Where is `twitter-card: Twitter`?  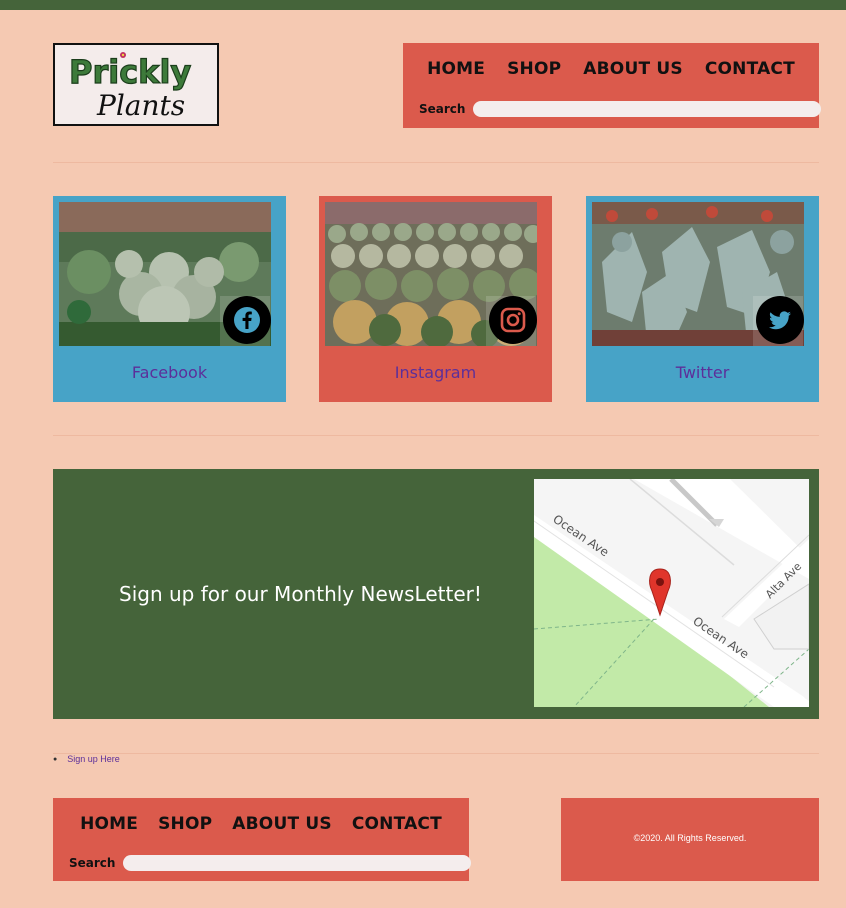 twitter-card: Twitter is located at coordinates (702, 299).